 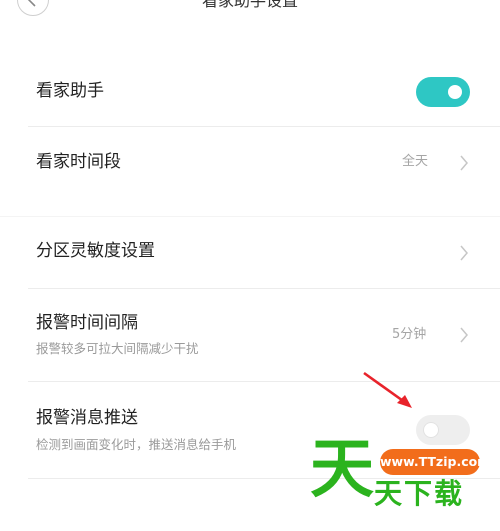 I want to click on setting-row-guard-assistant: 看家助手, so click(x=250, y=91).